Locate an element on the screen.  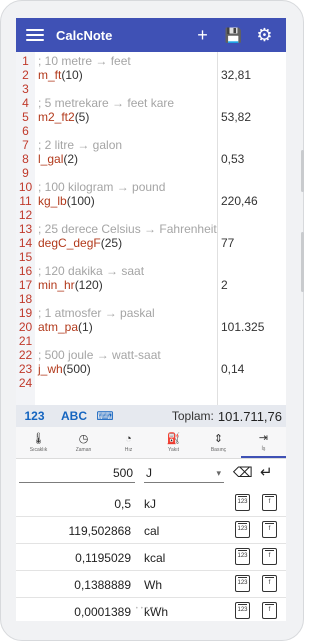
gear-icon: ⚙ is located at coordinates (264, 35).